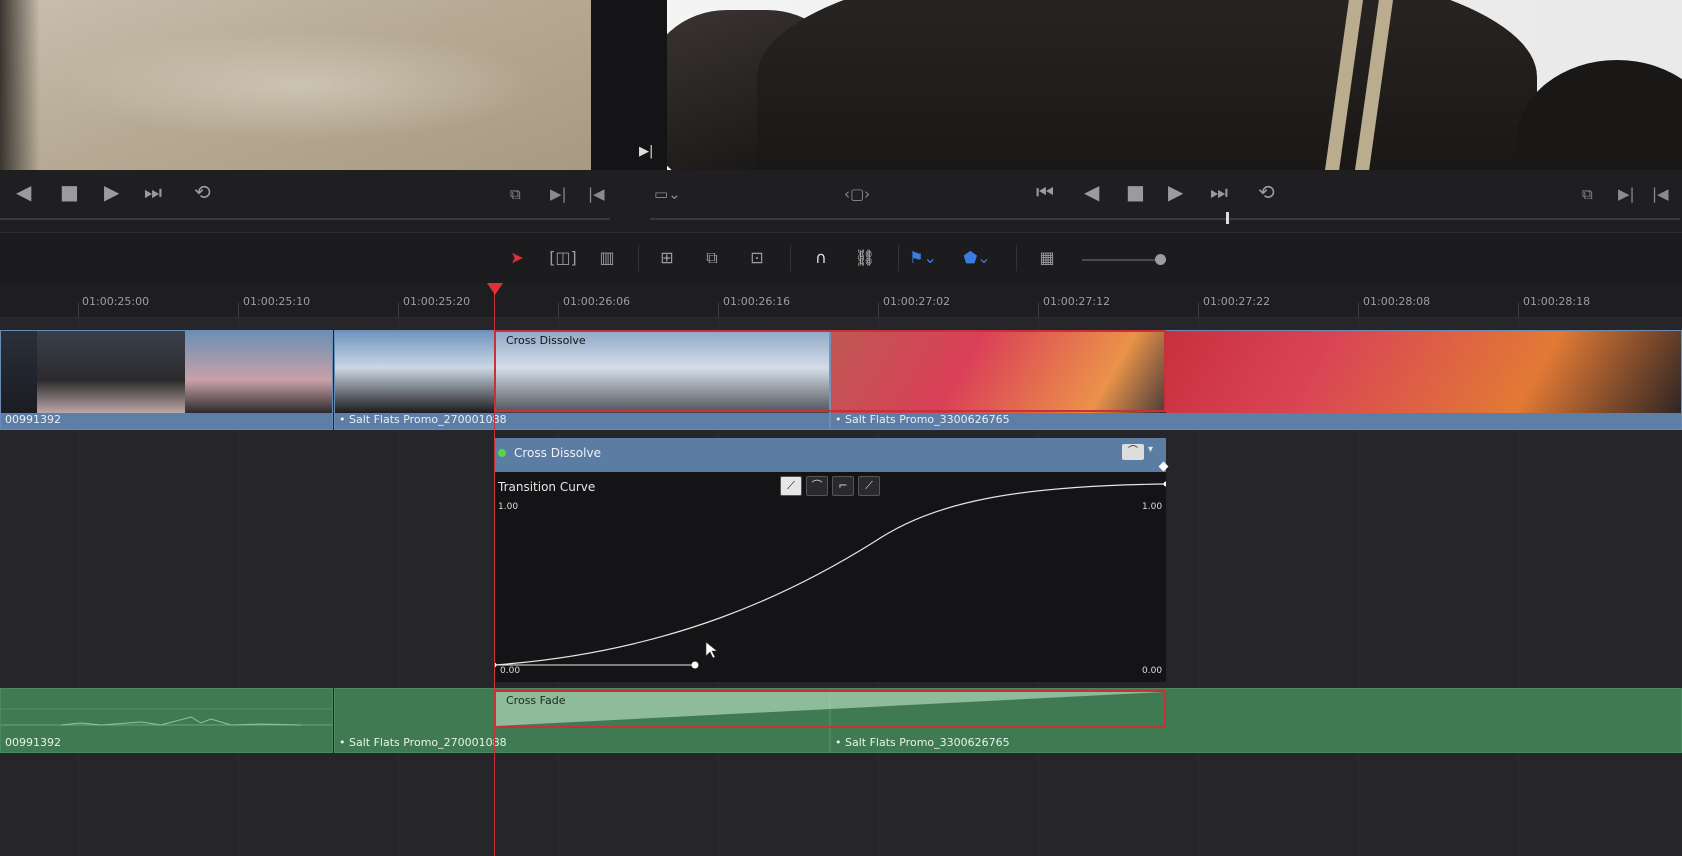 The image size is (1682, 856). Describe the element at coordinates (563, 258) in the screenshot. I see `trim-tool-icon: [◫]` at that location.